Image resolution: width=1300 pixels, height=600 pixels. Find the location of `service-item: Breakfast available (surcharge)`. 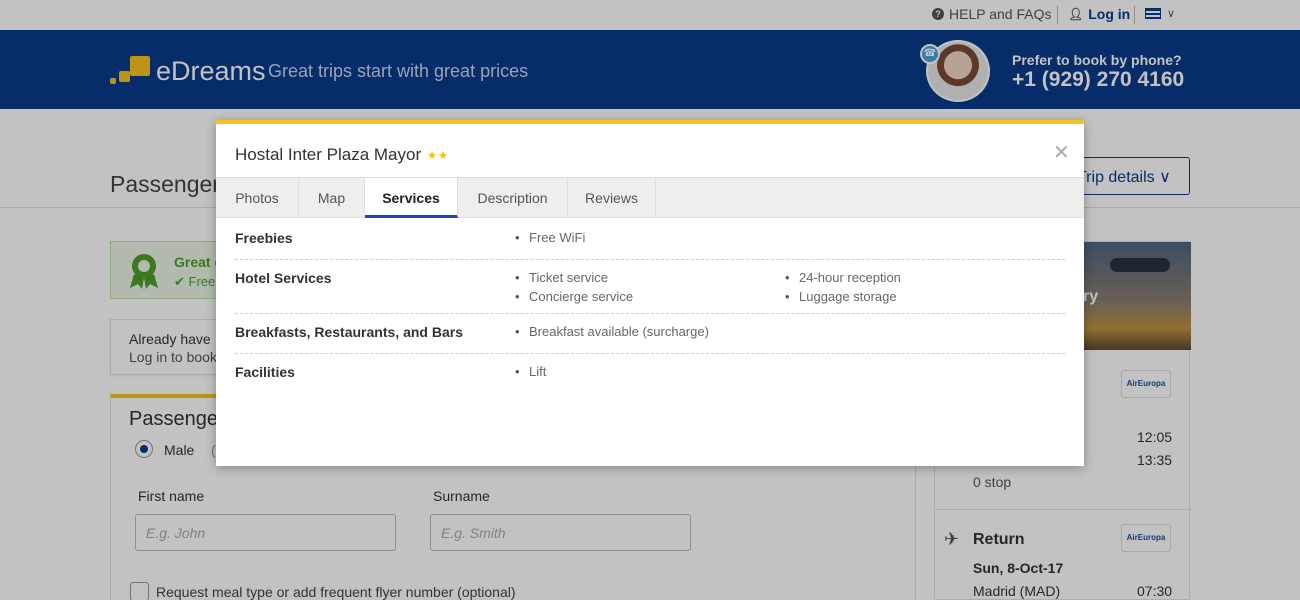

service-item: Breakfast available (surcharge) is located at coordinates (650, 331).